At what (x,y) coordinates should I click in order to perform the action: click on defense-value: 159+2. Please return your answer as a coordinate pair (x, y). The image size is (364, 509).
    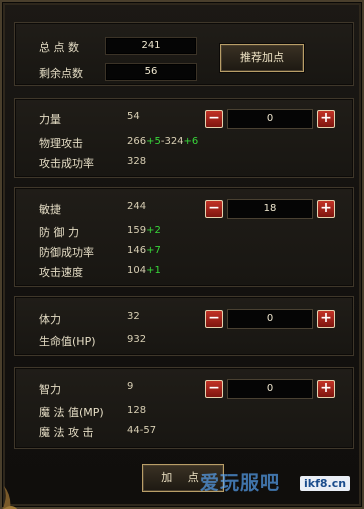
    Looking at the image, I should click on (144, 230).